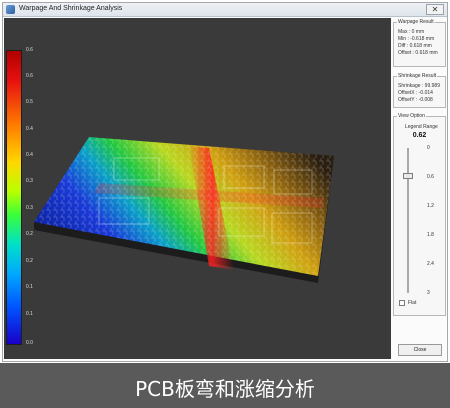 This screenshot has width=450, height=408. Describe the element at coordinates (411, 116) in the screenshot. I see `view-option-title: View Option` at that location.